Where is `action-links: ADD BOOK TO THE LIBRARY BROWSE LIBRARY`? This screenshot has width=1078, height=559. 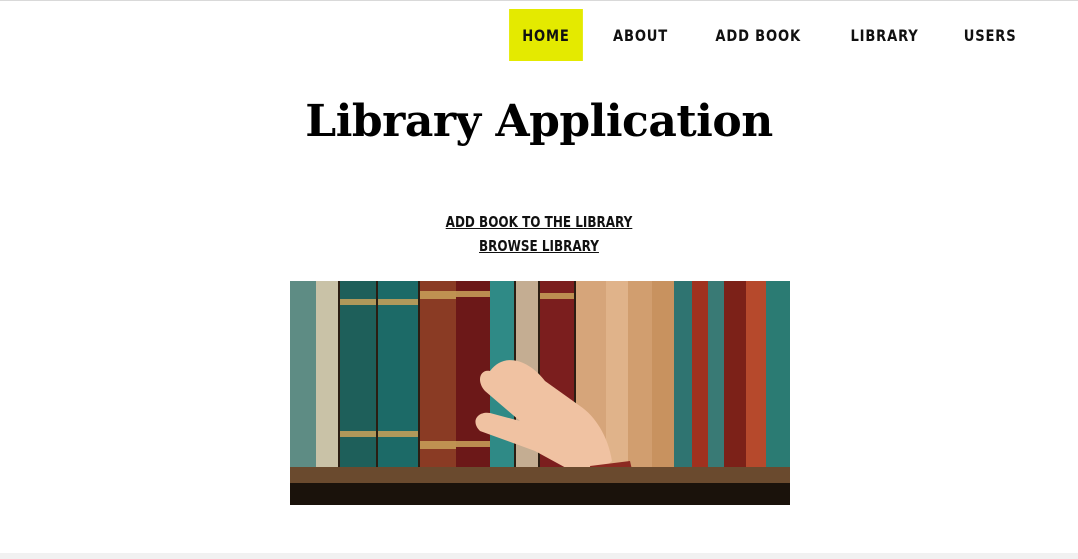 action-links: ADD BOOK TO THE LIBRARY BROWSE LIBRARY is located at coordinates (539, 234).